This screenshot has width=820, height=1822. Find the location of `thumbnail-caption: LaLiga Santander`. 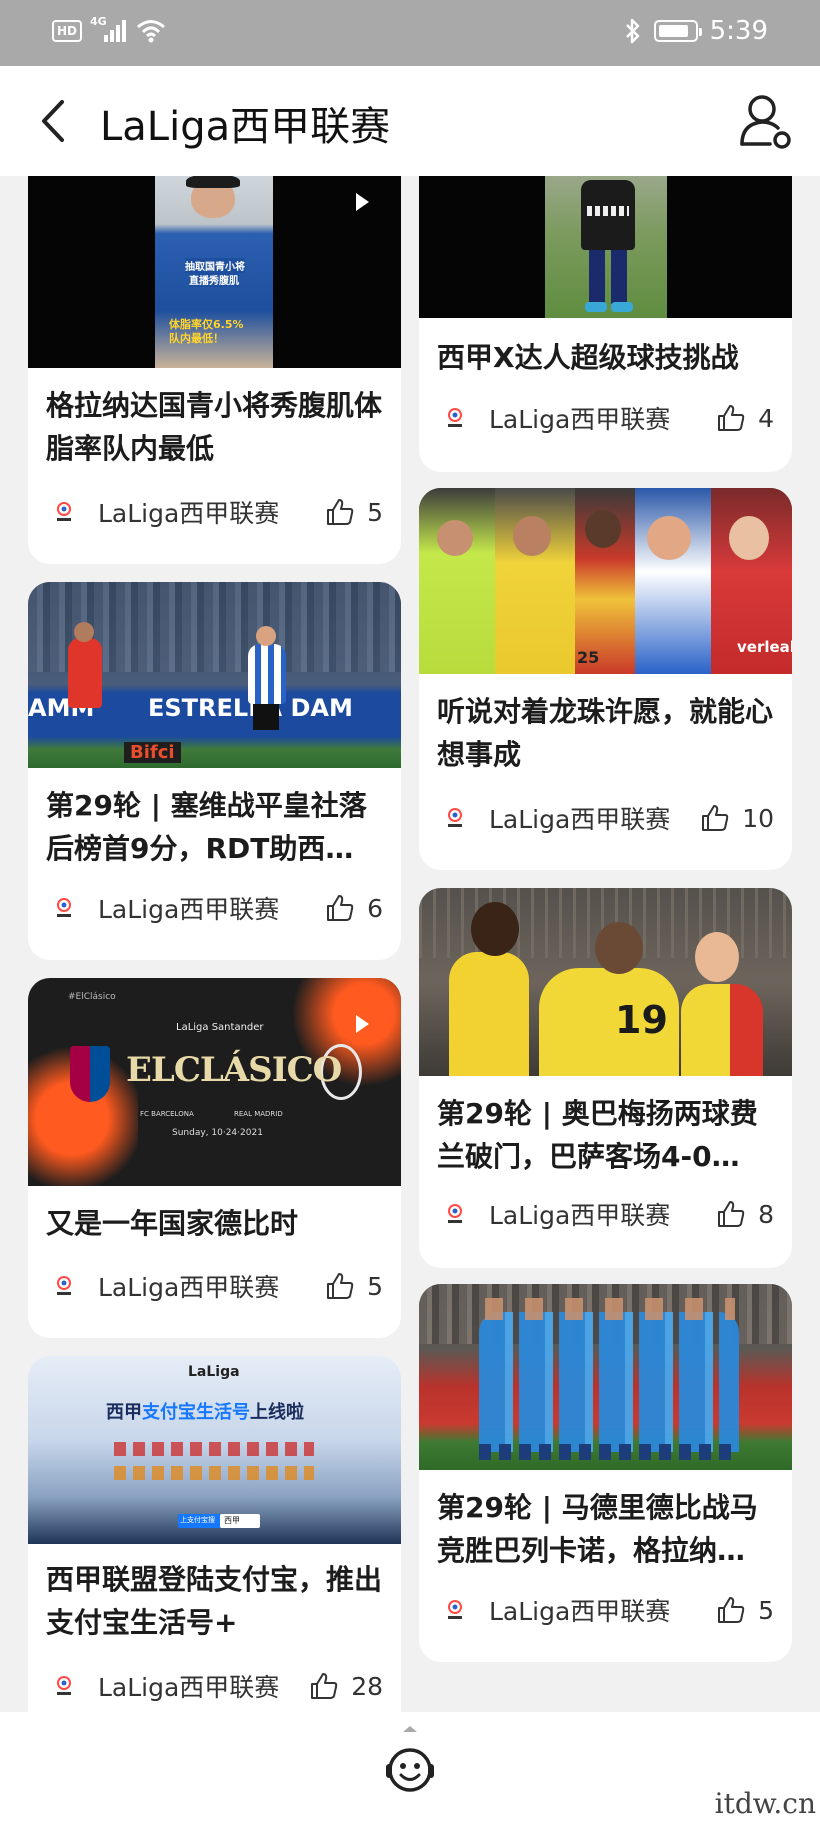

thumbnail-caption: LaLiga Santander is located at coordinates (220, 1027).